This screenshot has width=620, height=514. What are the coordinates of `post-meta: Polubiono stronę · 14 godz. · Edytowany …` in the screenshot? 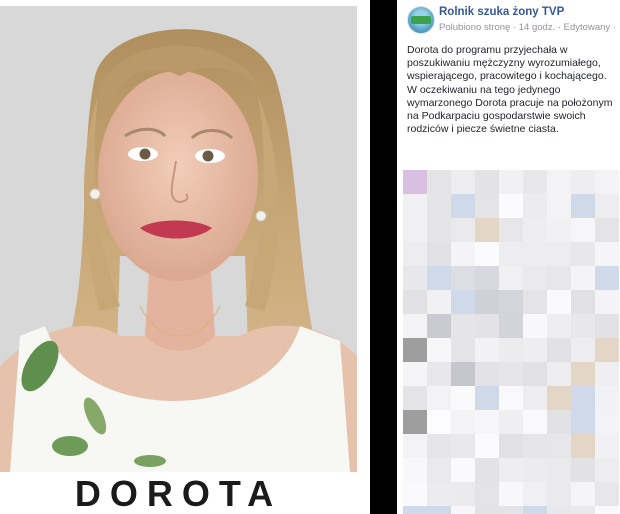 It's located at (529, 27).